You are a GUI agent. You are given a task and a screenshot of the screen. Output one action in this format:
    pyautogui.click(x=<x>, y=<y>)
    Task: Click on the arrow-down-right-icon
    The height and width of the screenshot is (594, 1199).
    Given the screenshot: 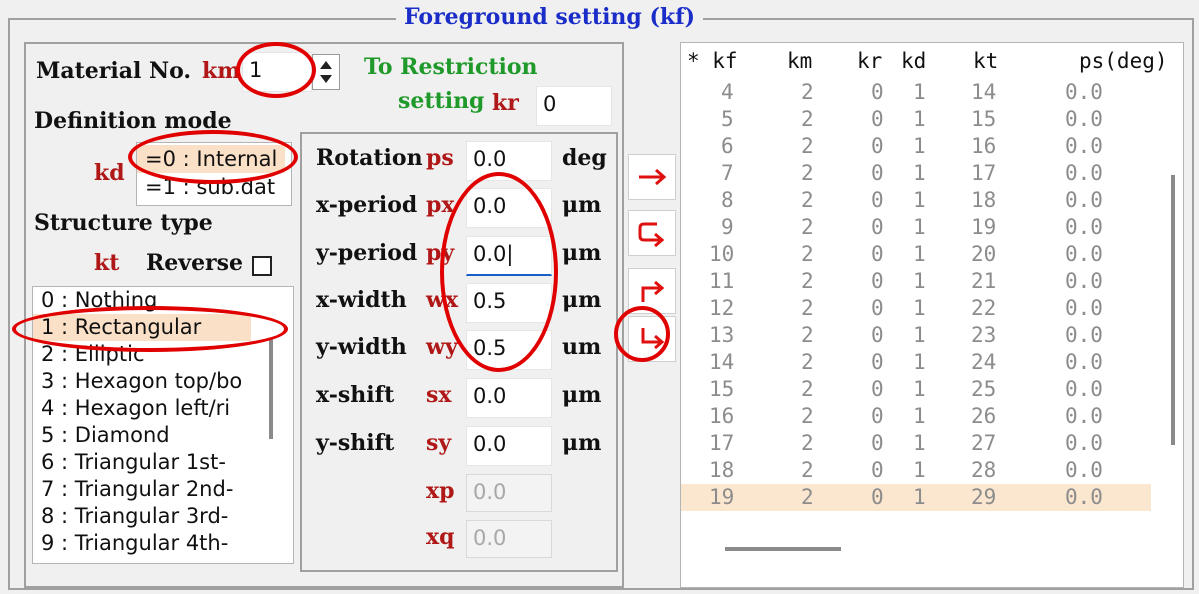 What is the action you would take?
    pyautogui.click(x=653, y=339)
    